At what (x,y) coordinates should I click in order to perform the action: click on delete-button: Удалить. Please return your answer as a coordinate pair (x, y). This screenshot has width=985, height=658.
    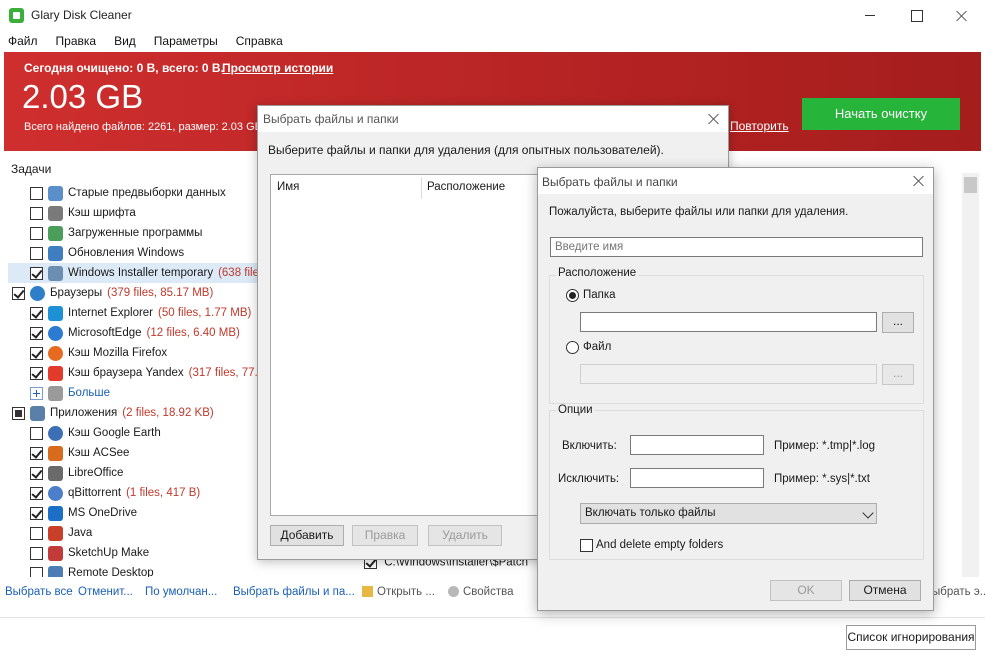
    Looking at the image, I should click on (465, 535).